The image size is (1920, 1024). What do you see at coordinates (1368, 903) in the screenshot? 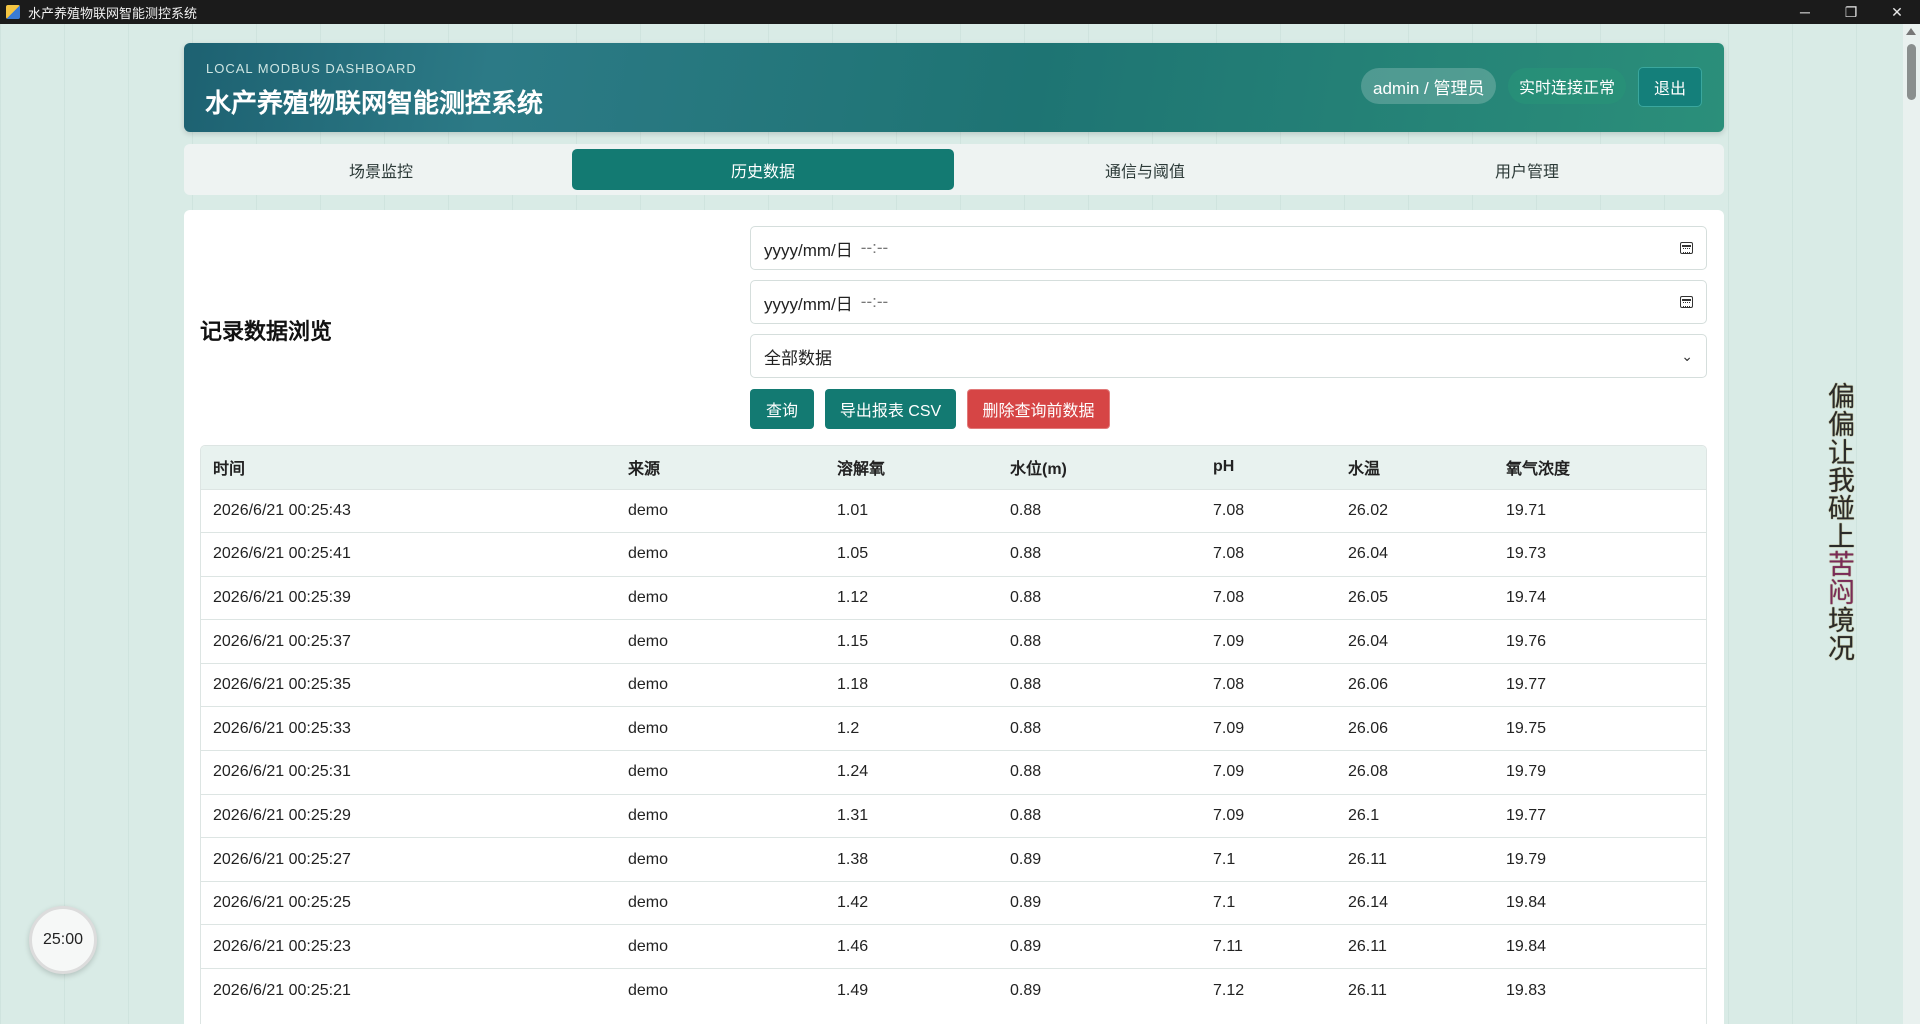
I see `cell-water-temp: 26.14` at bounding box center [1368, 903].